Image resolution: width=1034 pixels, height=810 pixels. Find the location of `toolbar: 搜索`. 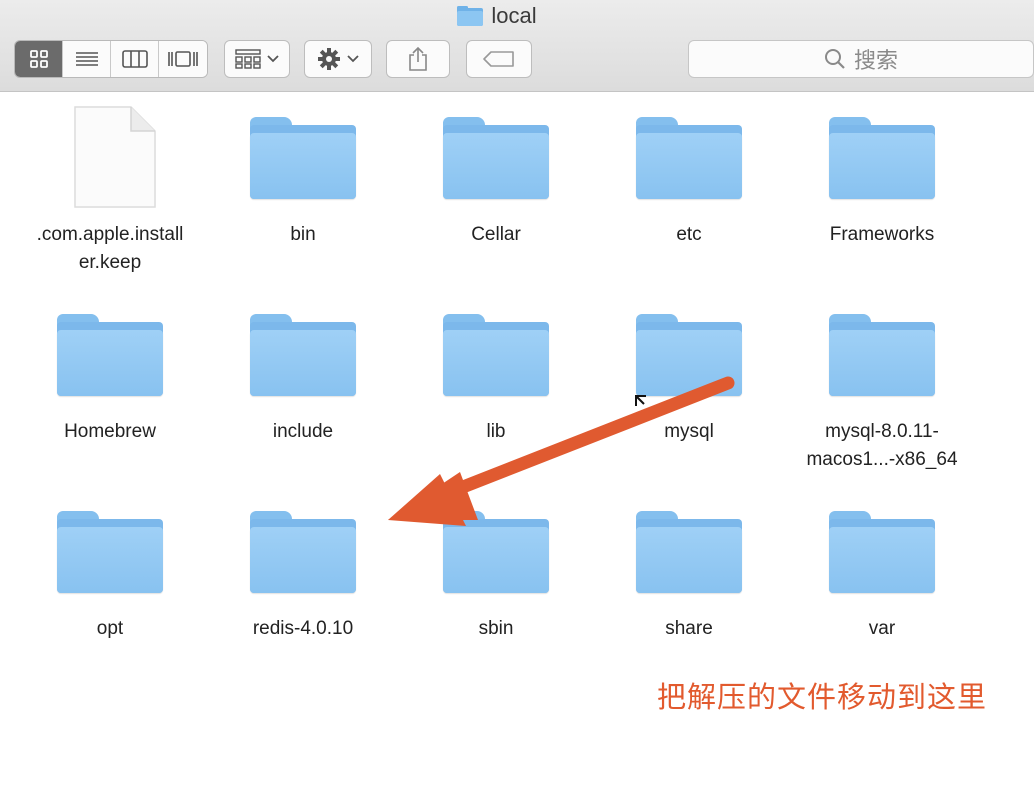

toolbar: 搜索 is located at coordinates (524, 59).